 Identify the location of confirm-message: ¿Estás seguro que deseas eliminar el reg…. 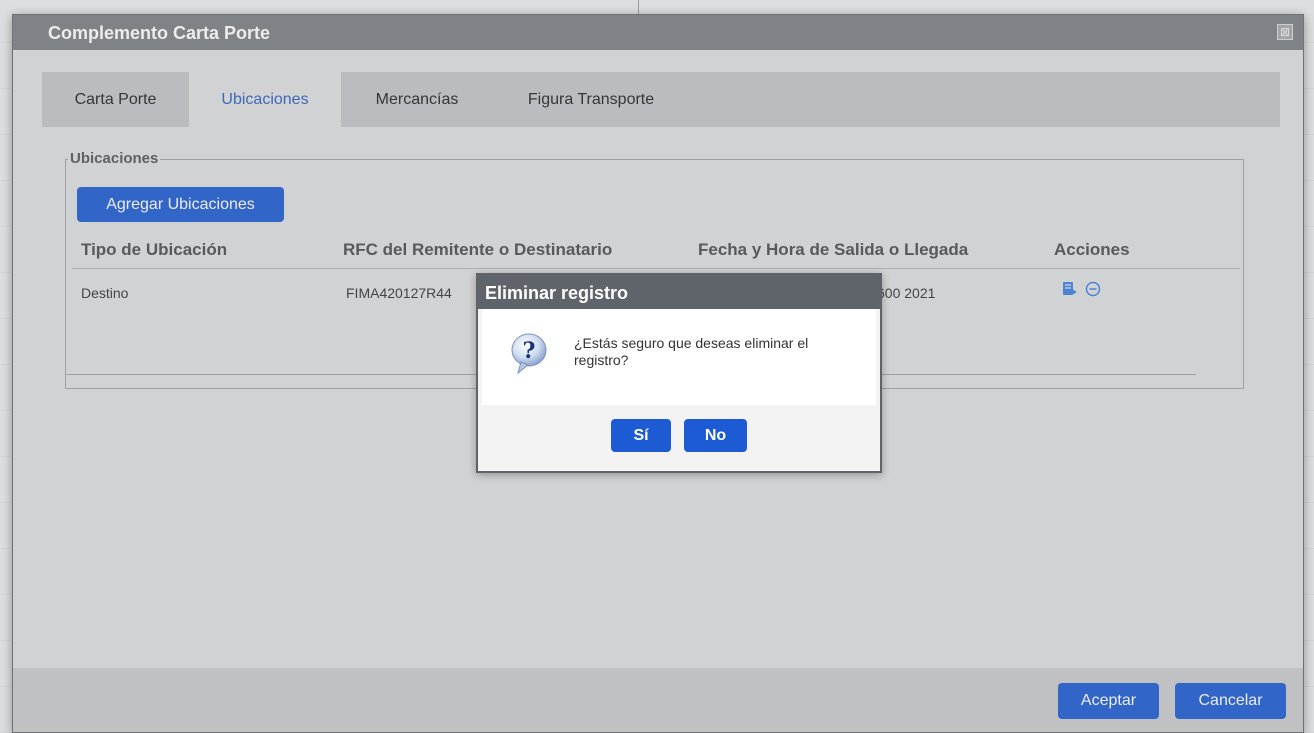
(691, 351).